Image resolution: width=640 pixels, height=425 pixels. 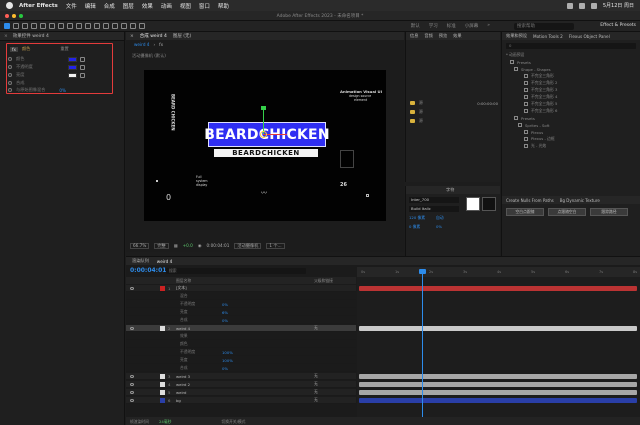 What do you see at coordinates (263, 134) in the screenshot?
I see `anchor-point-icon` at bounding box center [263, 134].